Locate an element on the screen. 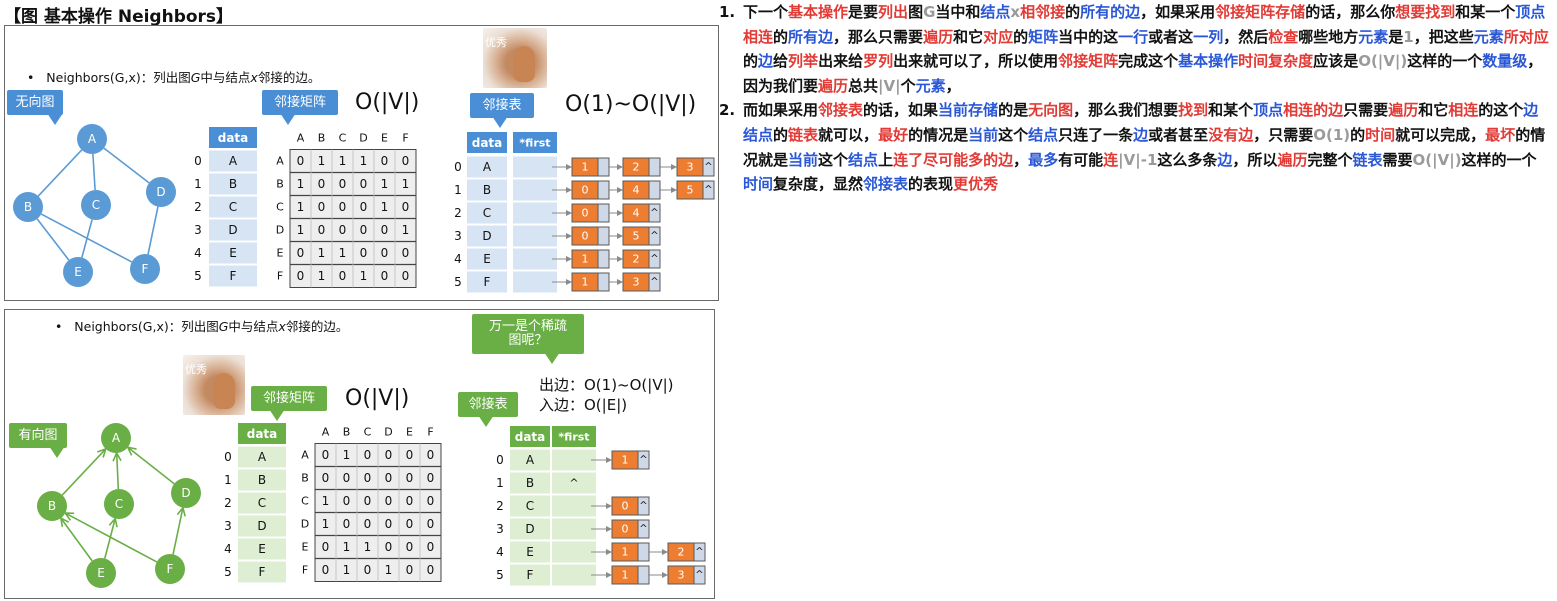 The width and height of the screenshot is (1557, 601). directed-cell-BE: 0 is located at coordinates (410, 478).